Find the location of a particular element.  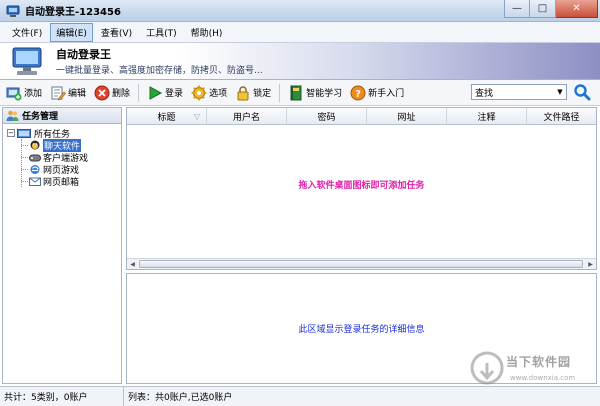

table-header: 标题 ▽ 用户名 密码 网址 注释 文件路径 is located at coordinates (361, 116).